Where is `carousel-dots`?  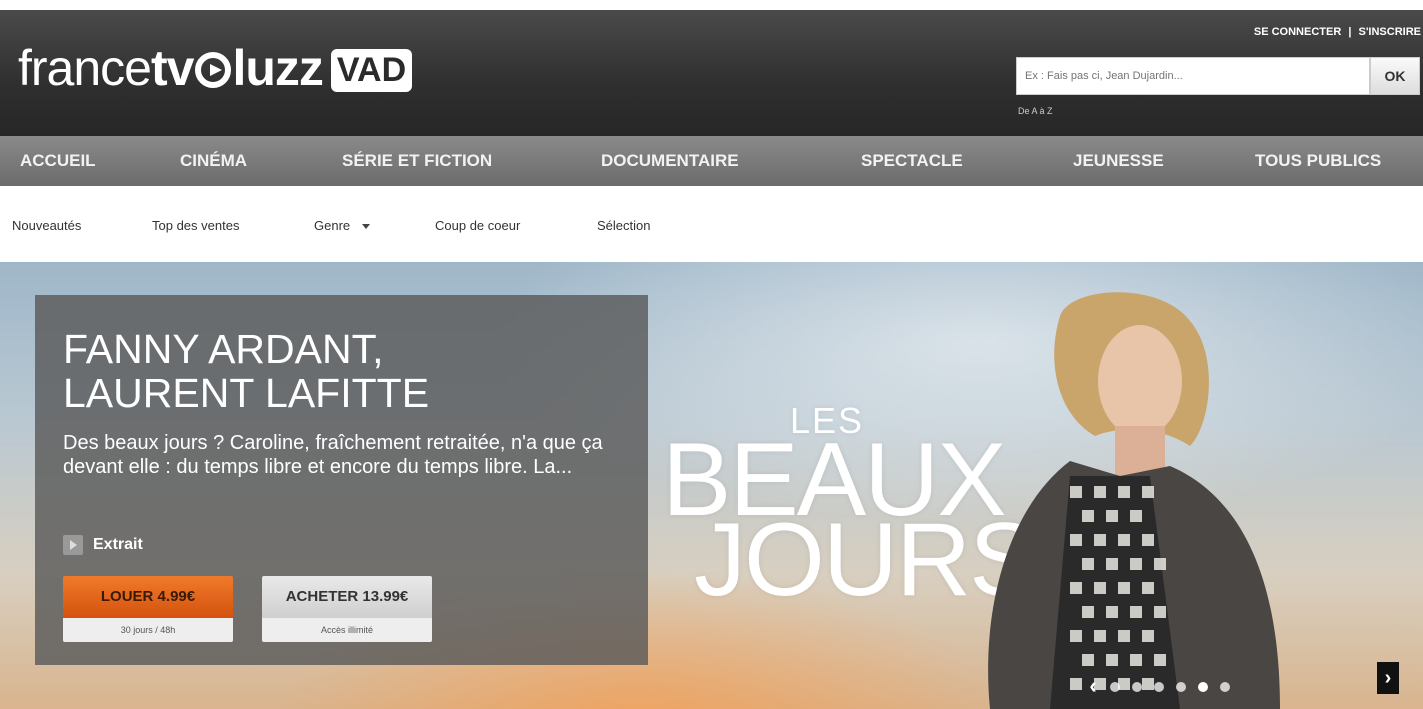 carousel-dots is located at coordinates (1170, 687).